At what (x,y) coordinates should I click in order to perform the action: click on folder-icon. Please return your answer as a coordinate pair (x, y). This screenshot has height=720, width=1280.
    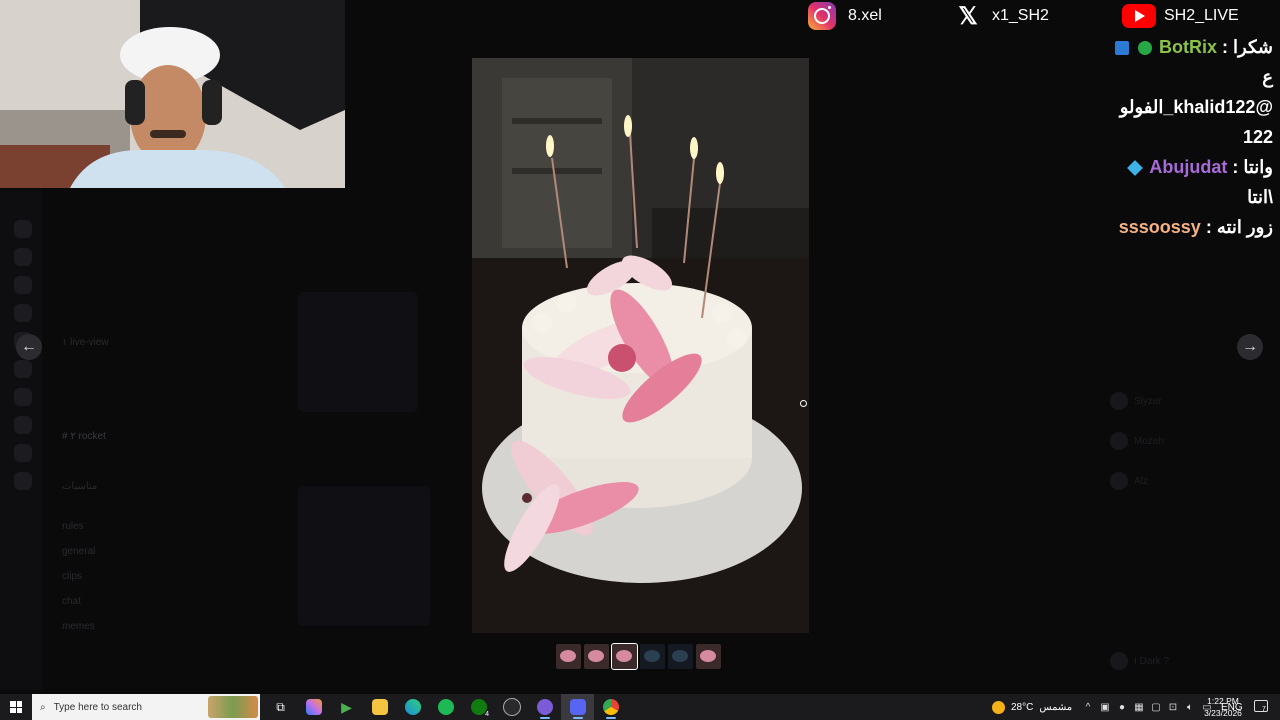
    Looking at the image, I should click on (379, 707).